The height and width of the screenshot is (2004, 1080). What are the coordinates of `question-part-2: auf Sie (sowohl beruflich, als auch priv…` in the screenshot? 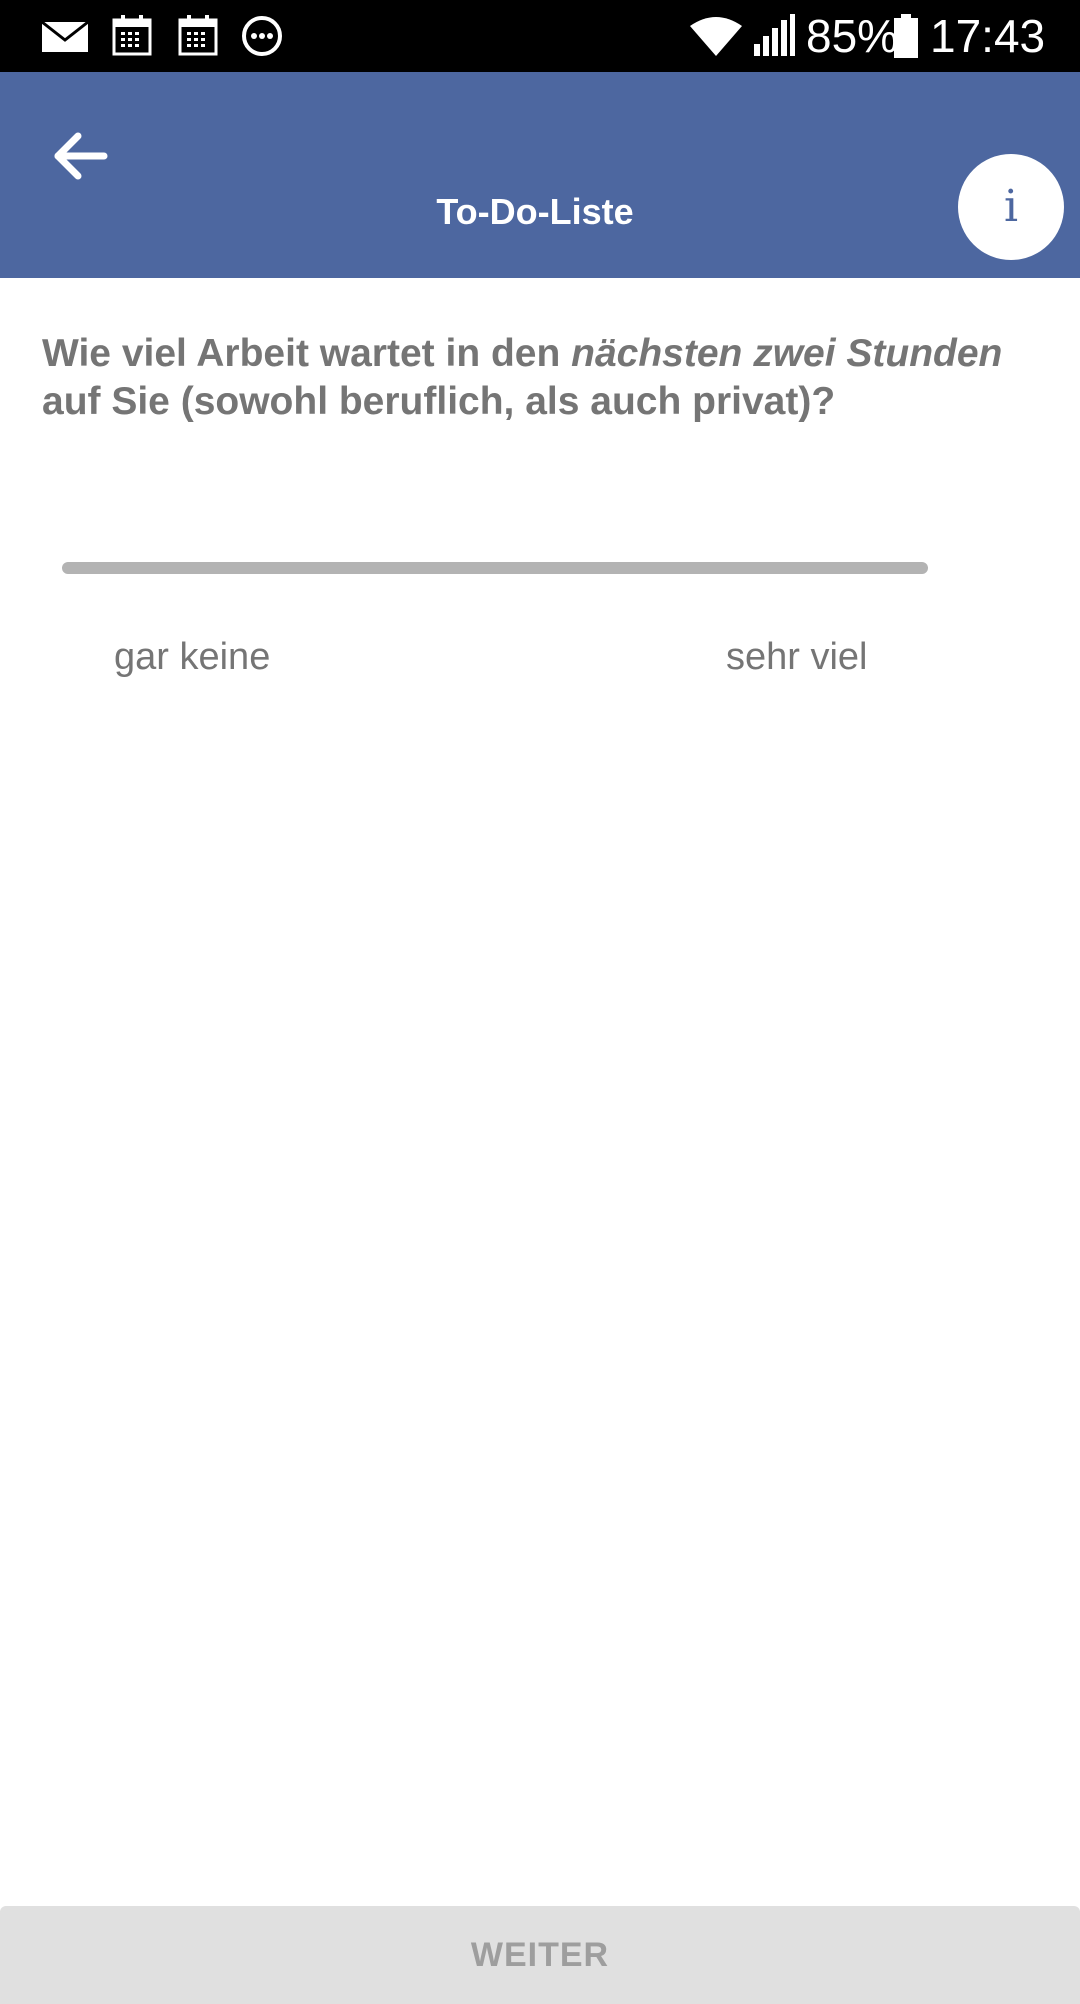 It's located at (439, 401).